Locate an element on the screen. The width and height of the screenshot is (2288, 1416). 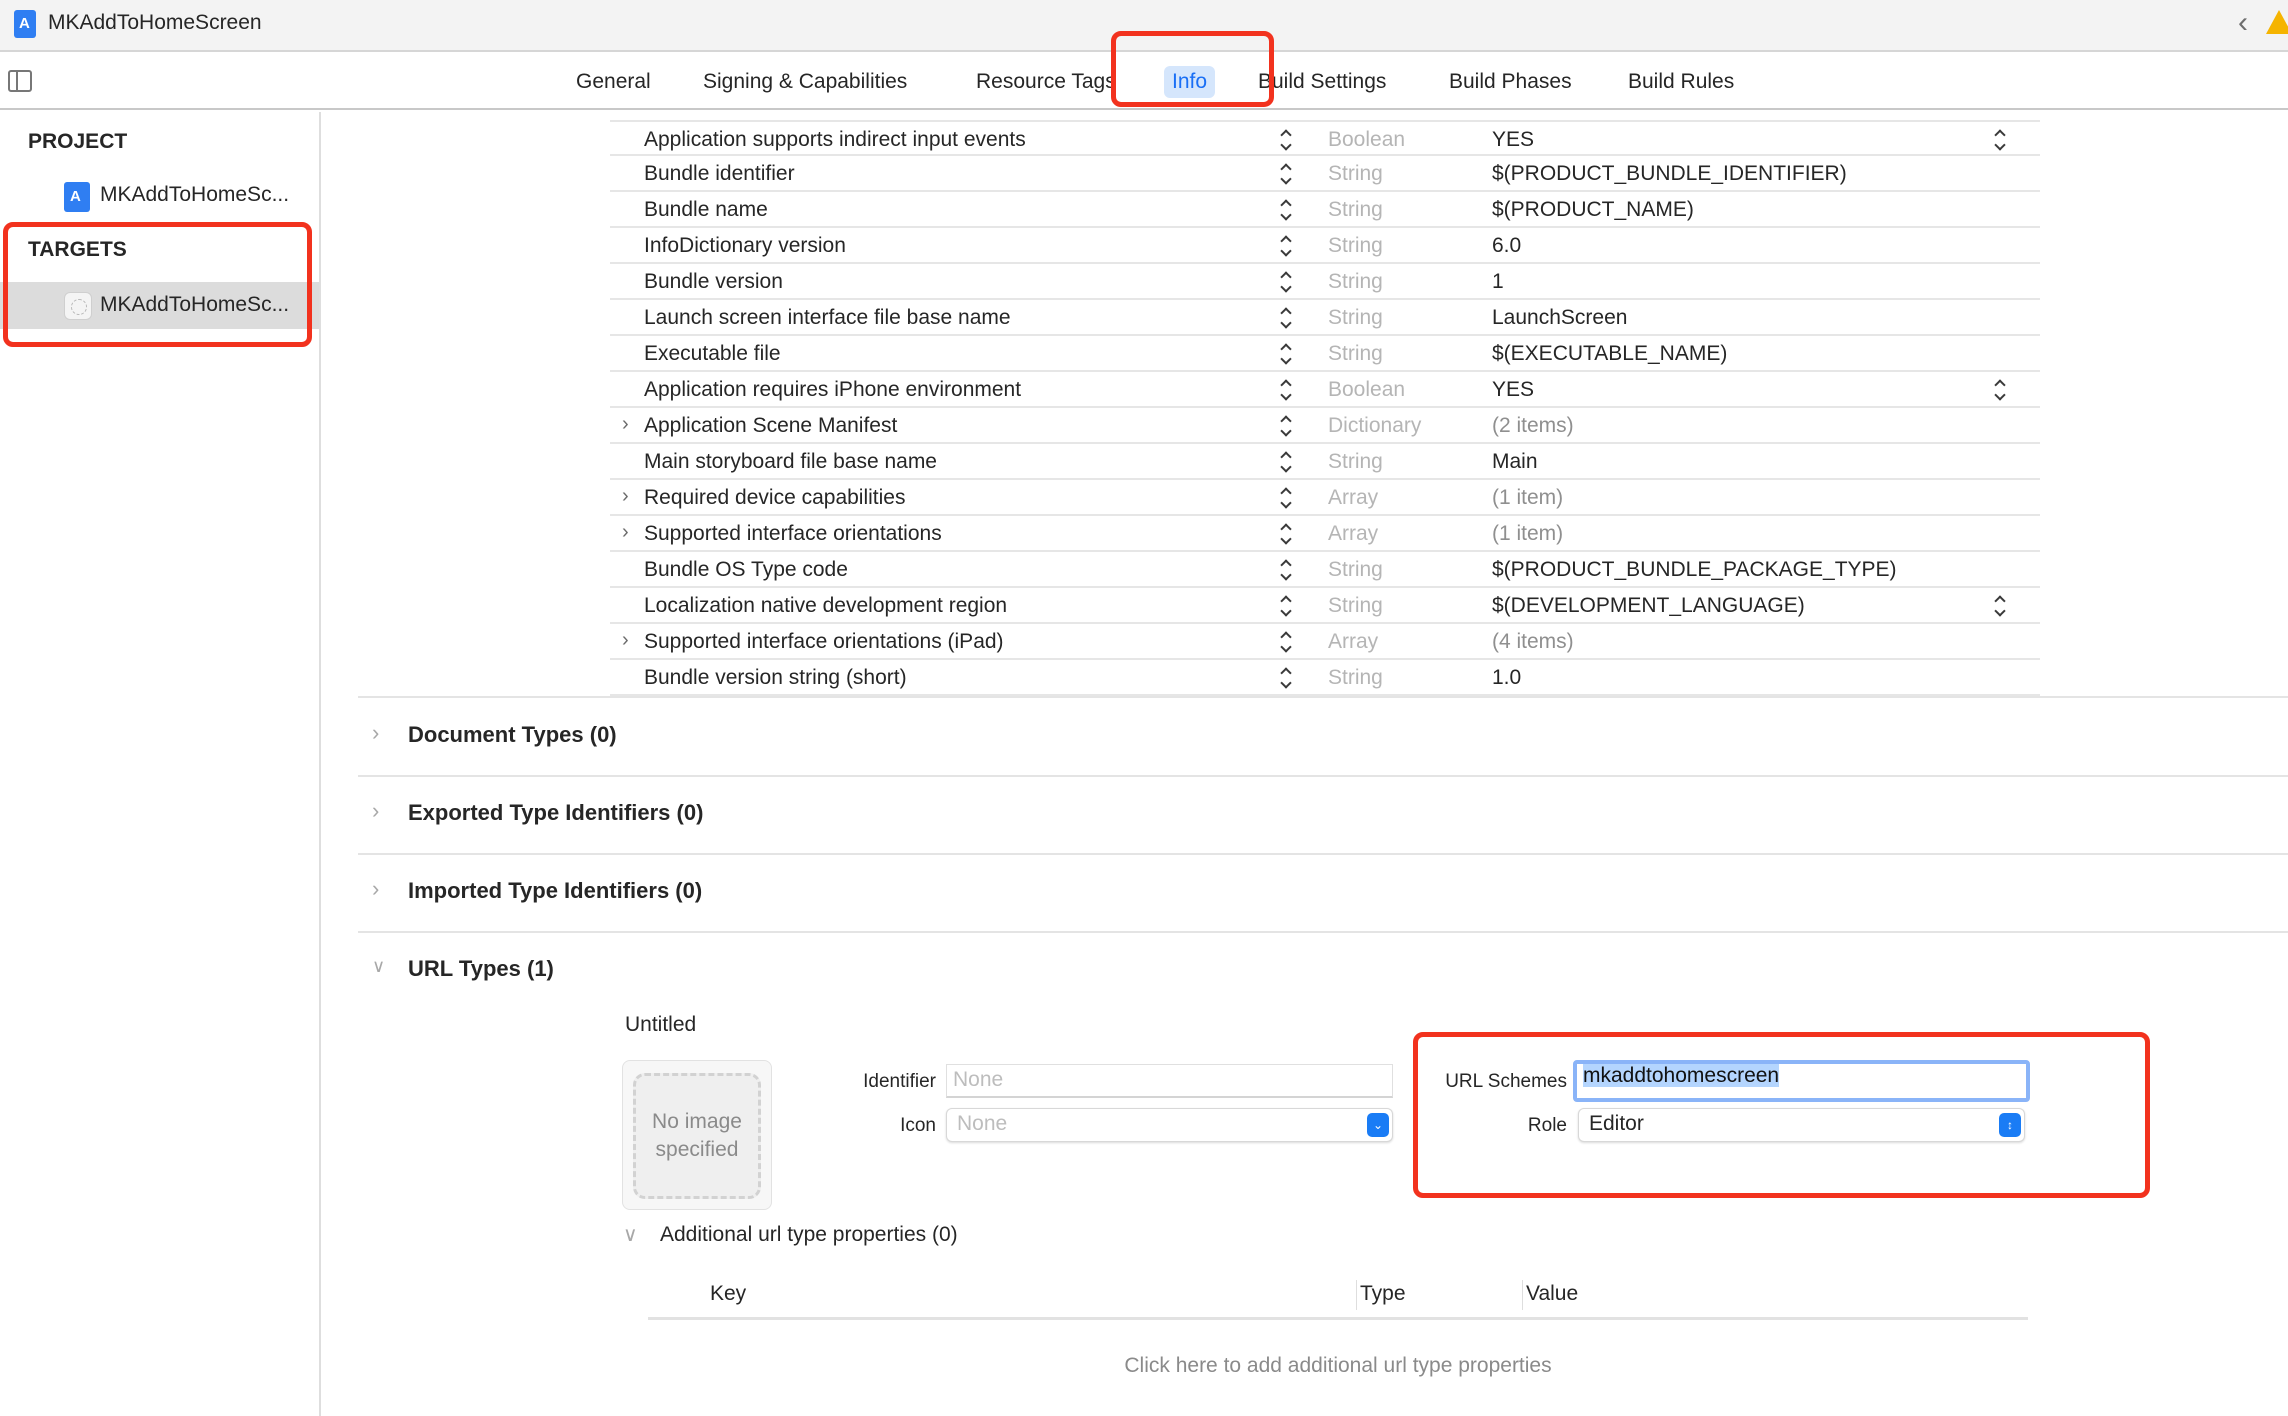
role-popup: Editor ↕ is located at coordinates (1801, 1125).